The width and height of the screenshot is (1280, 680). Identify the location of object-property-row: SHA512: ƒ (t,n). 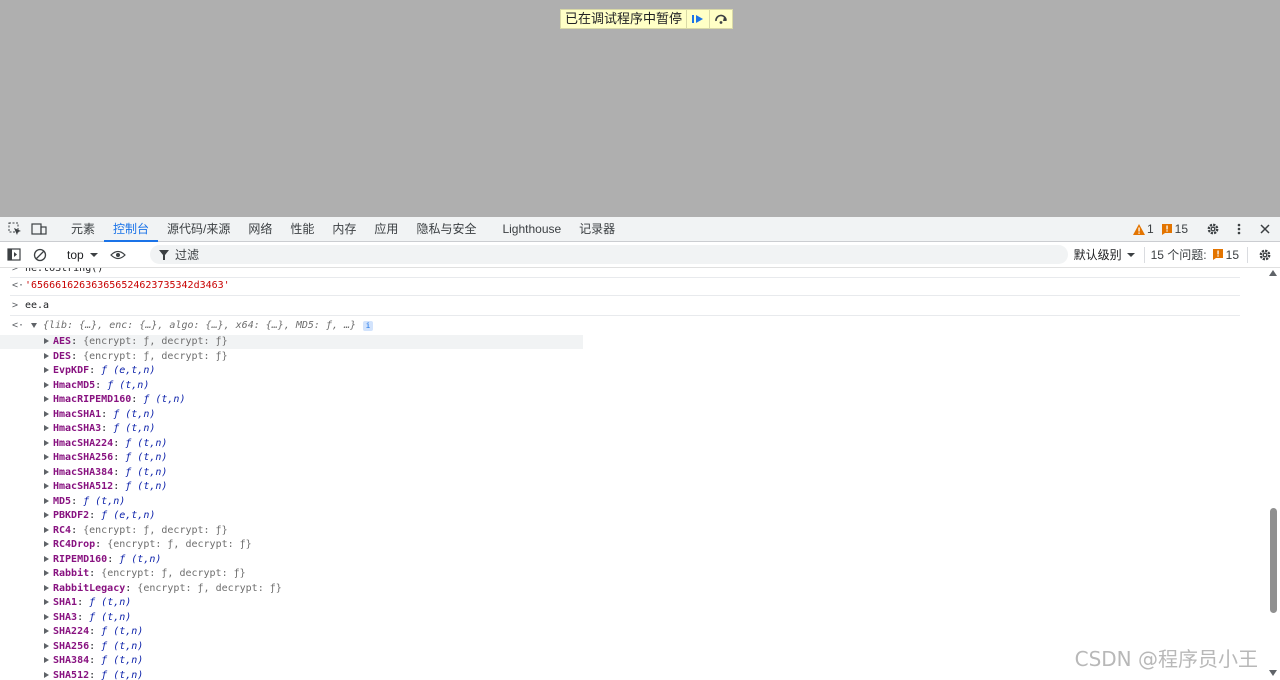
(93, 674).